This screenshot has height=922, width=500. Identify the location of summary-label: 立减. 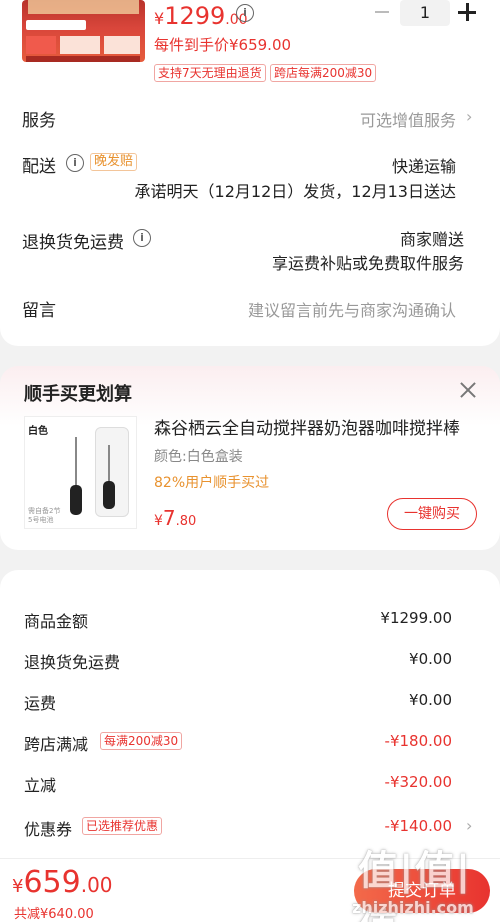
(40, 785).